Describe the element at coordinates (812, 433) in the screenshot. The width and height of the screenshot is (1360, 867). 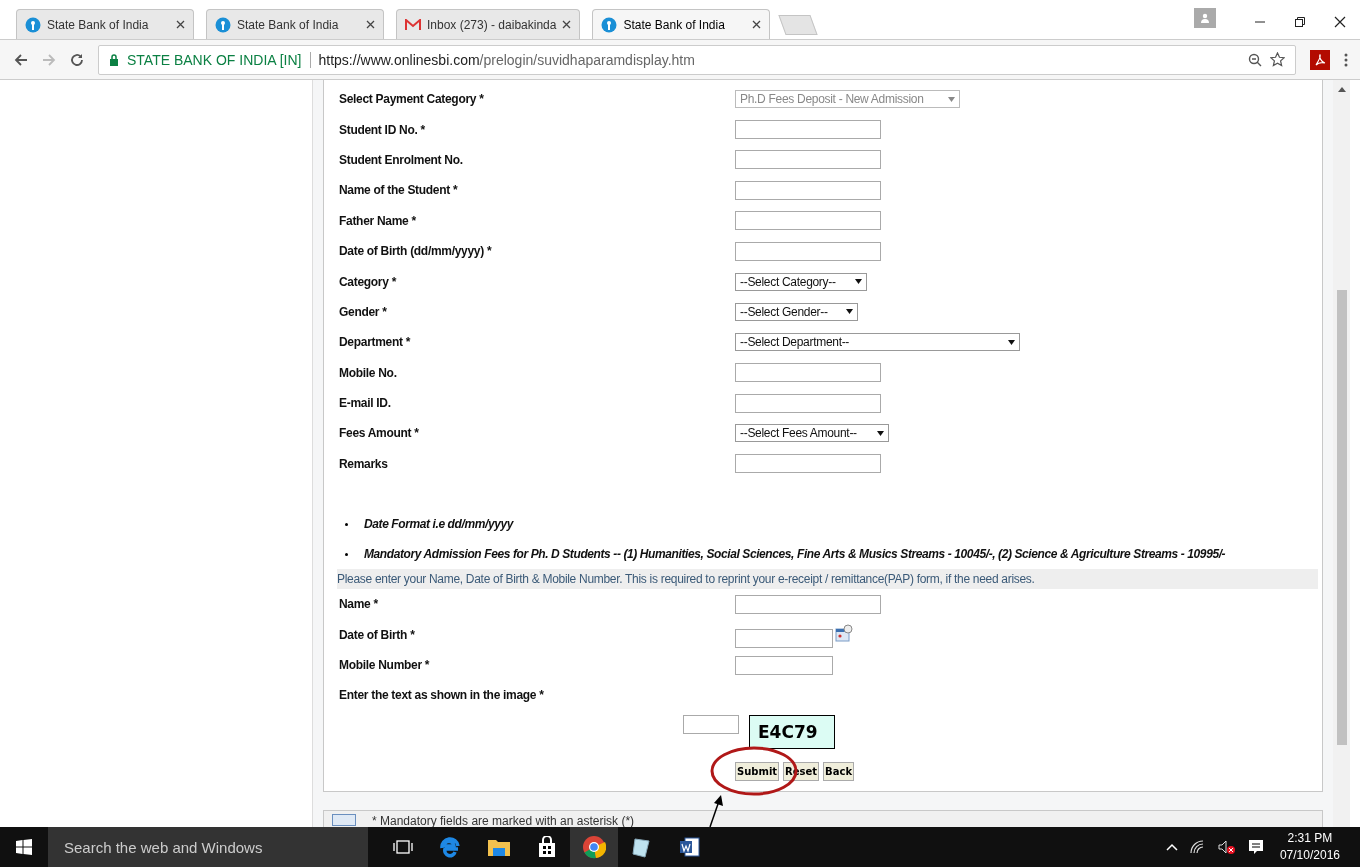
I see `dropdown-field: --Select Fees Amount--` at that location.